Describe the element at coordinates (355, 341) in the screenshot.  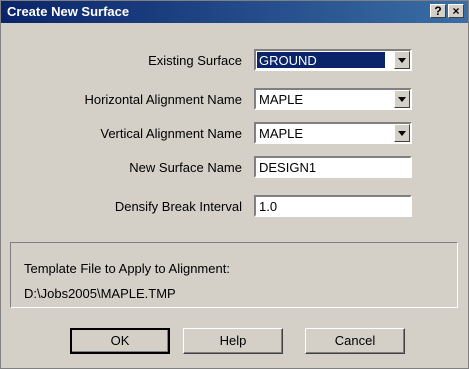
I see `cancel-button: Cancel` at that location.